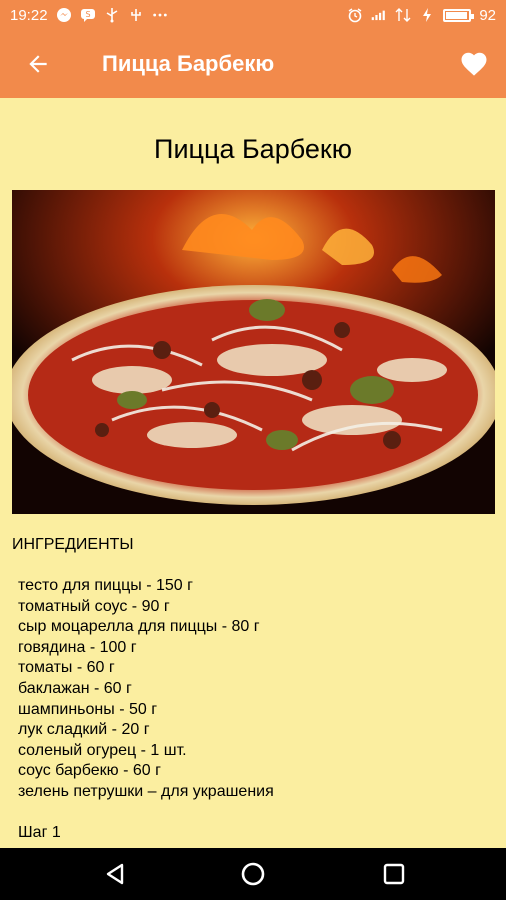  I want to click on svg-text: S, so click(87, 14).